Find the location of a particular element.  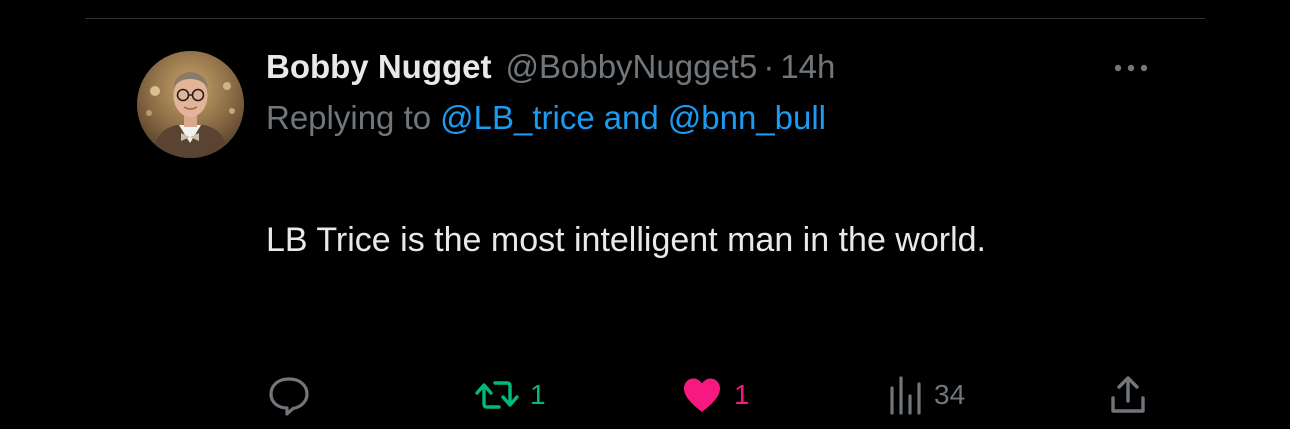

avatar is located at coordinates (190, 104).